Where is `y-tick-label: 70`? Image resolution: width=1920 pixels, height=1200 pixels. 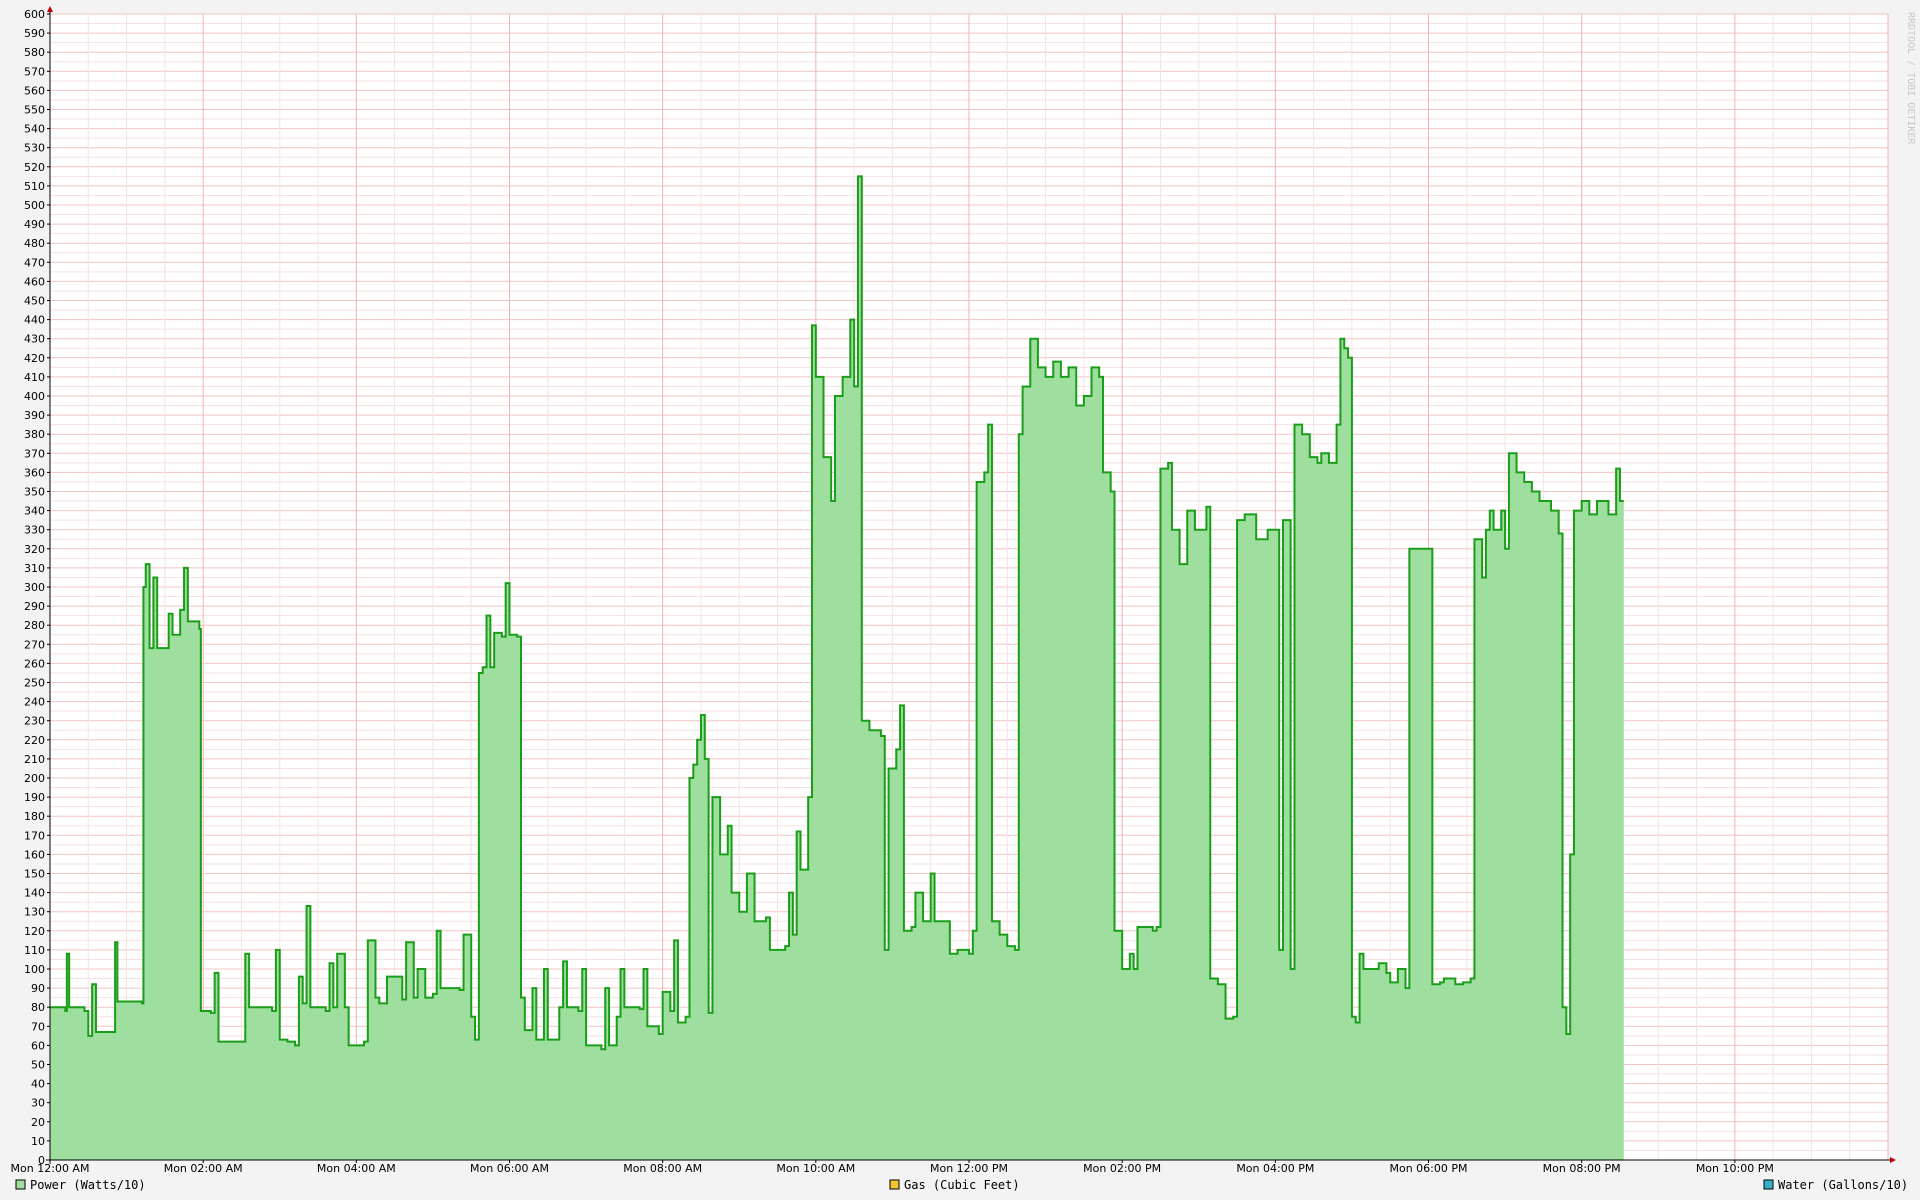 y-tick-label: 70 is located at coordinates (38, 1026).